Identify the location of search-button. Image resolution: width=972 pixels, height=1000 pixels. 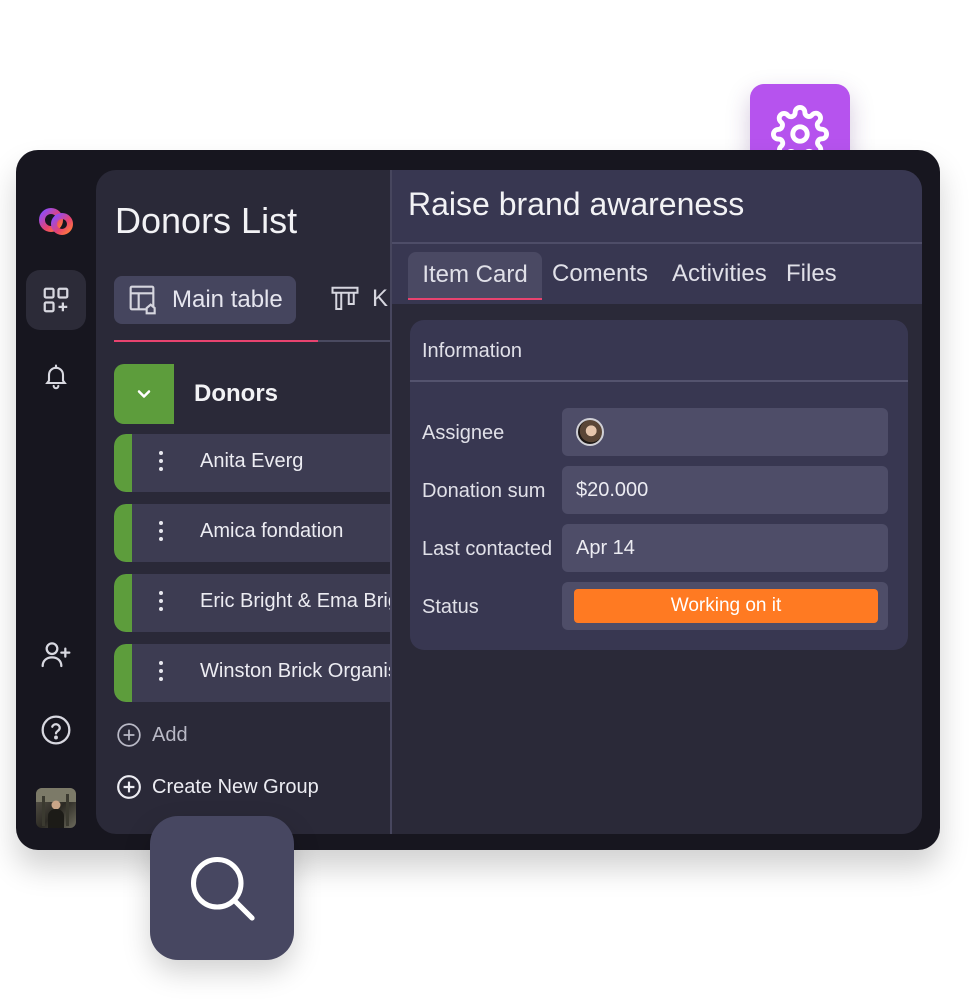
(222, 888).